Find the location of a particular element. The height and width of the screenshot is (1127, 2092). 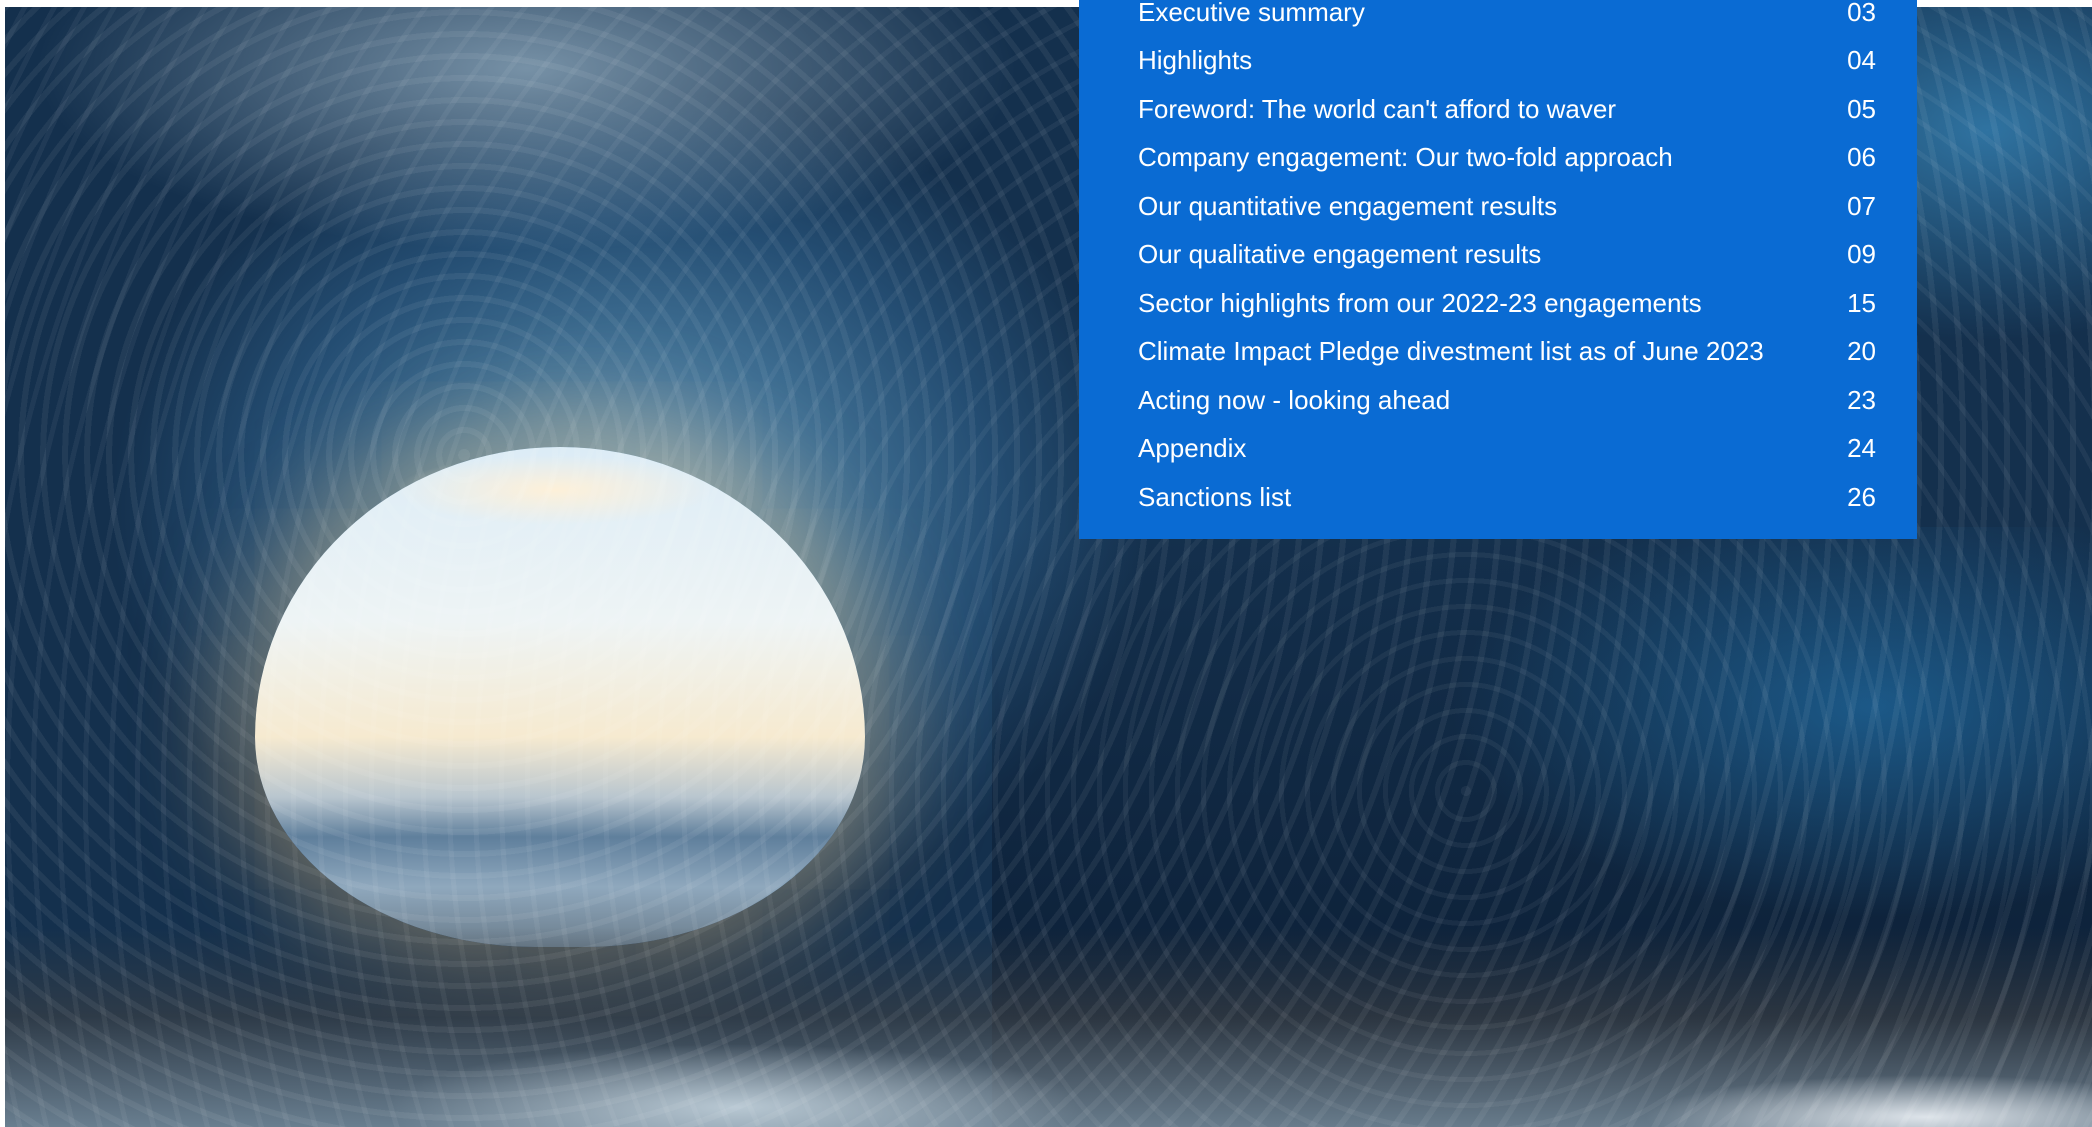

toc-item-quantitative-results: Our quantitative engagement results 07 is located at coordinates (1507, 206).